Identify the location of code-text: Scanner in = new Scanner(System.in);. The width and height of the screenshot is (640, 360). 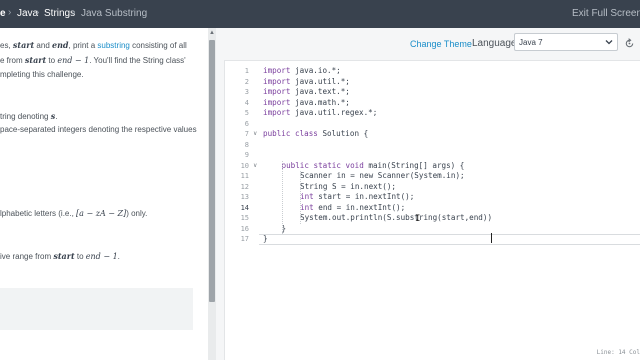
(382, 175).